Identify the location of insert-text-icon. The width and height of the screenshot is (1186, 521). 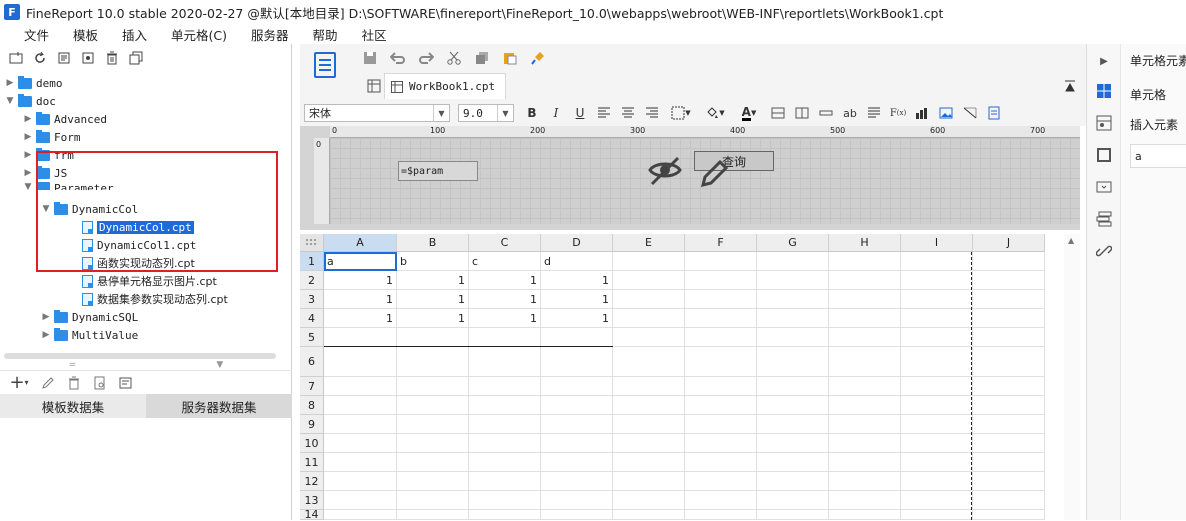
(826, 113).